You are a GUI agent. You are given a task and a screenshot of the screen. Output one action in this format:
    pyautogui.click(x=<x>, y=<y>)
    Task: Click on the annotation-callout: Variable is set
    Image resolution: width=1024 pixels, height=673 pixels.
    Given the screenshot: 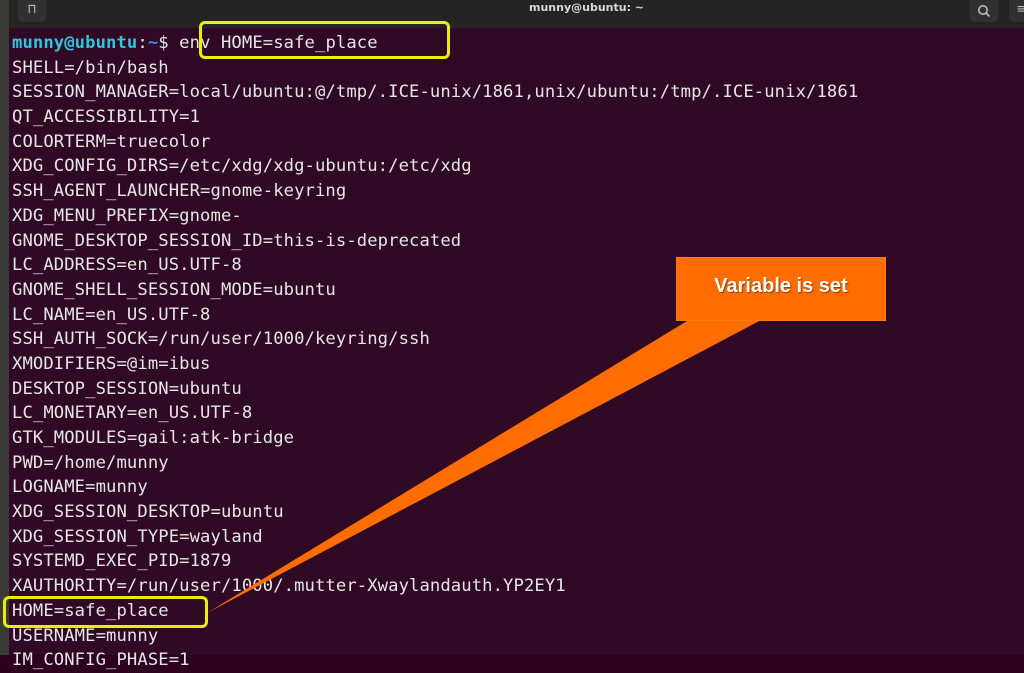 What is the action you would take?
    pyautogui.click(x=781, y=289)
    